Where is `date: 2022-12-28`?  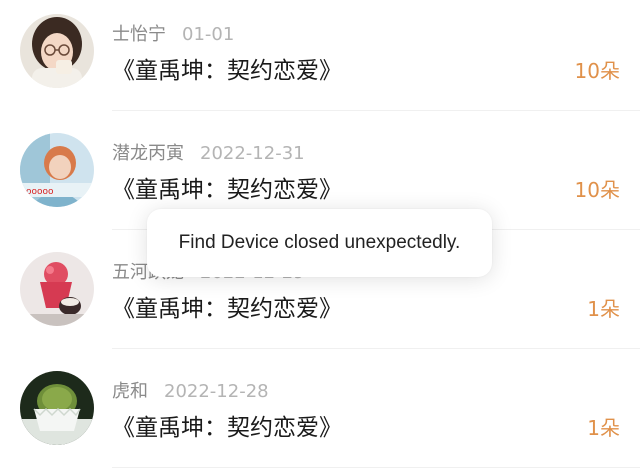
date: 2022-12-28 is located at coordinates (216, 391).